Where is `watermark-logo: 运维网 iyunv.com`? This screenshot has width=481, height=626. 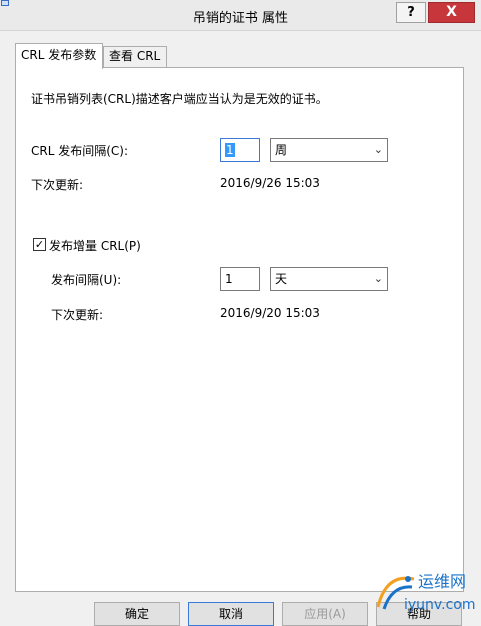
watermark-logo: 运维网 iyunv.com is located at coordinates (425, 592).